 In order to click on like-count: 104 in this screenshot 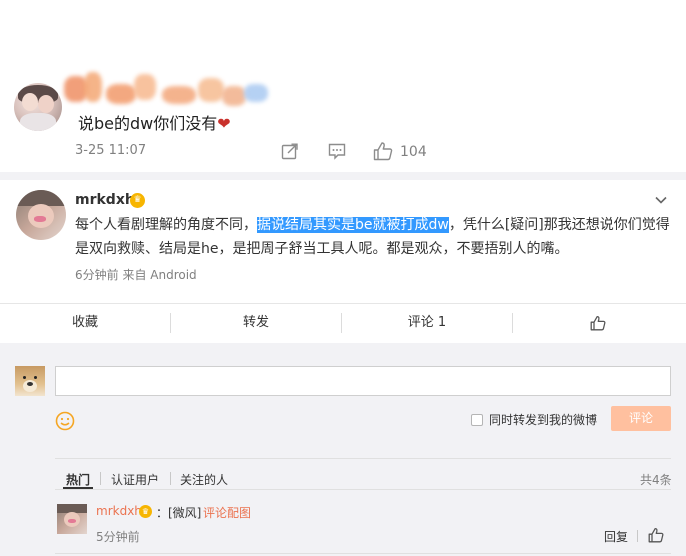, I will do `click(413, 152)`.